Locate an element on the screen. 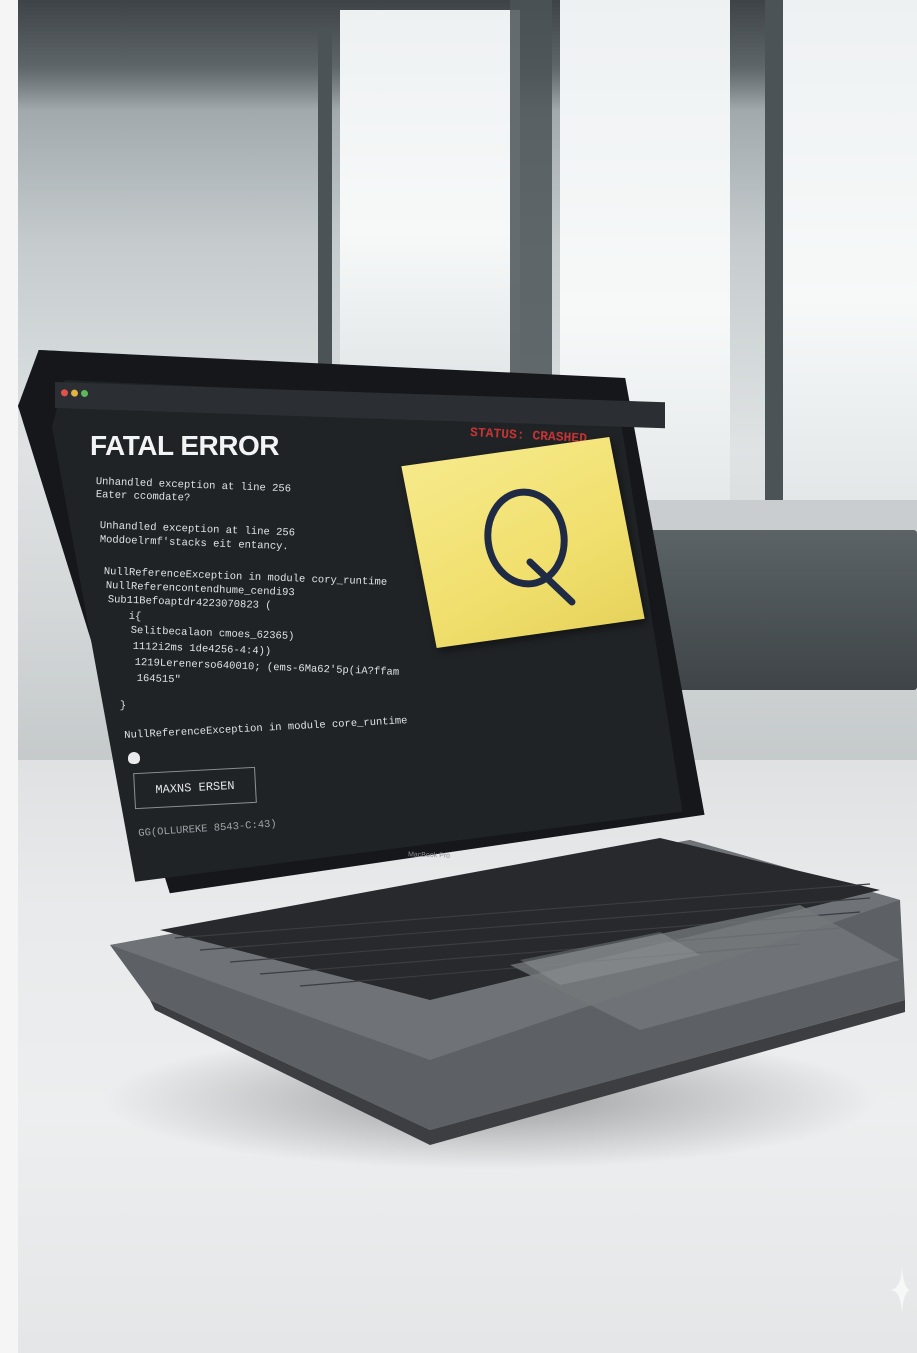  q-letter-icon is located at coordinates (530, 547).